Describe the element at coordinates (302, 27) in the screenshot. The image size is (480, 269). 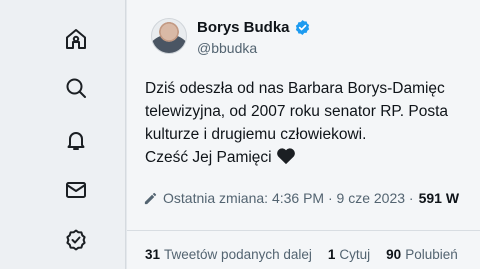
I see `verified-badge-icon` at that location.